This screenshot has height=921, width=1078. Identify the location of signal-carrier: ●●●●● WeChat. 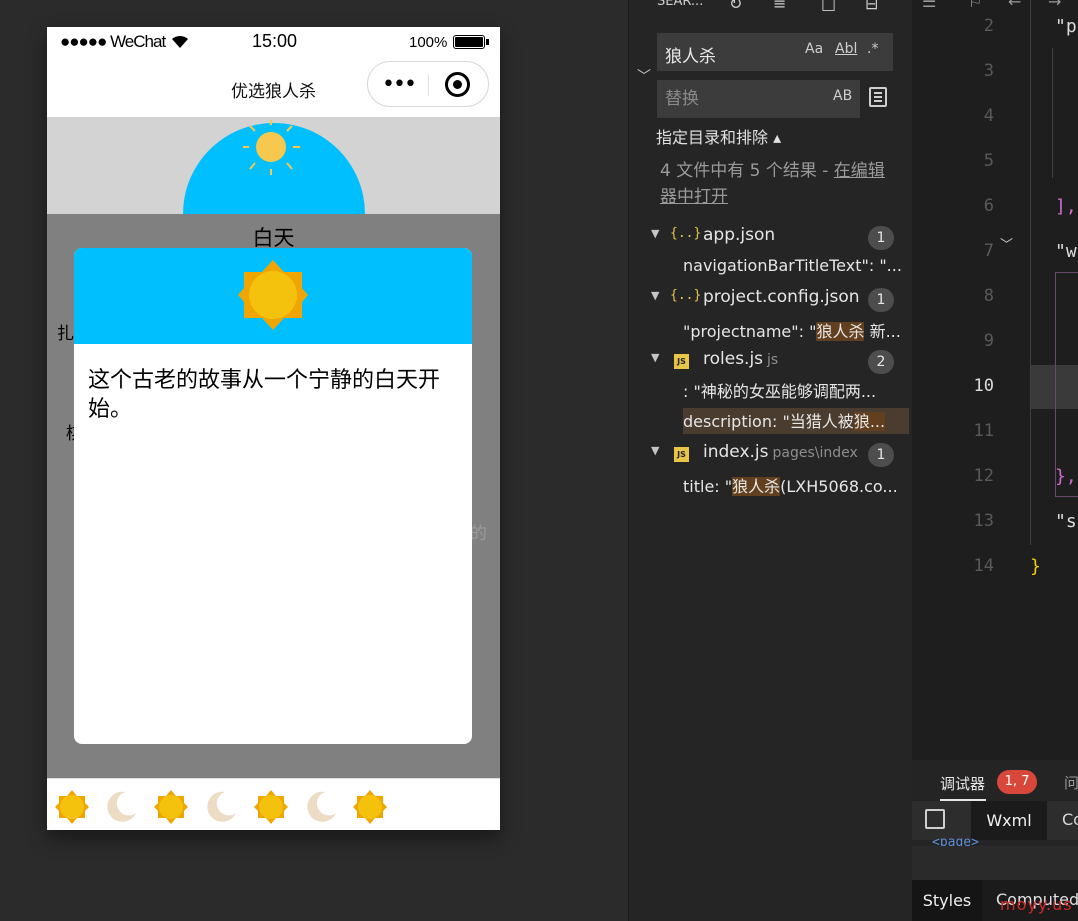
(113, 41).